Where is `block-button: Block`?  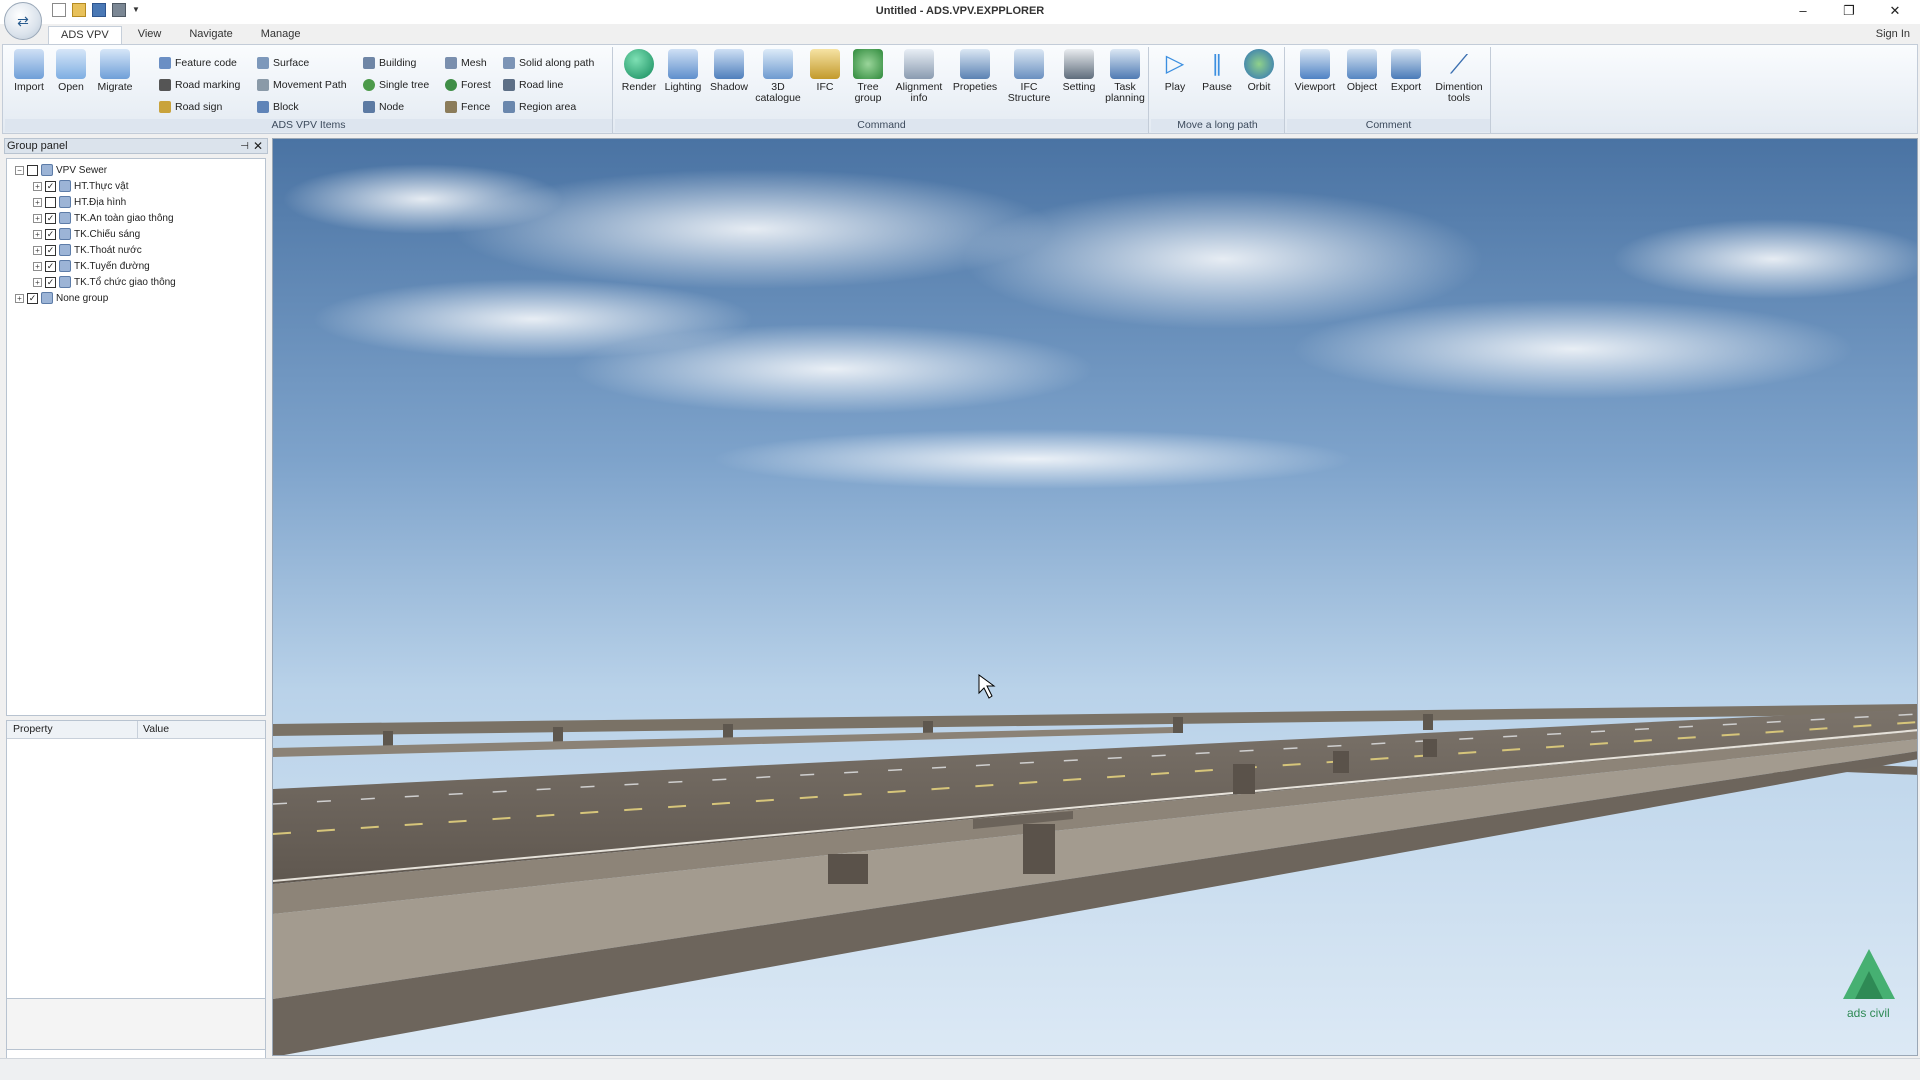 block-button: Block is located at coordinates (278, 107).